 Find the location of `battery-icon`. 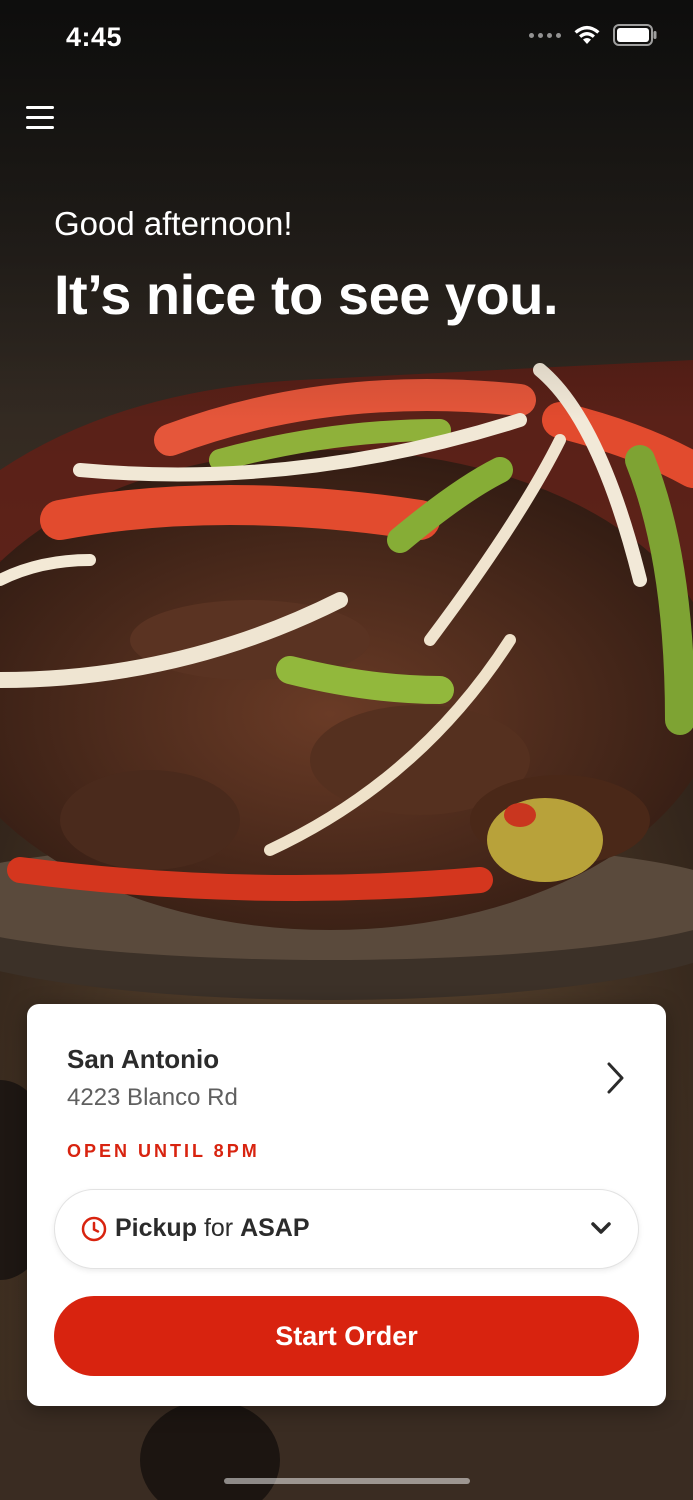

battery-icon is located at coordinates (635, 35).